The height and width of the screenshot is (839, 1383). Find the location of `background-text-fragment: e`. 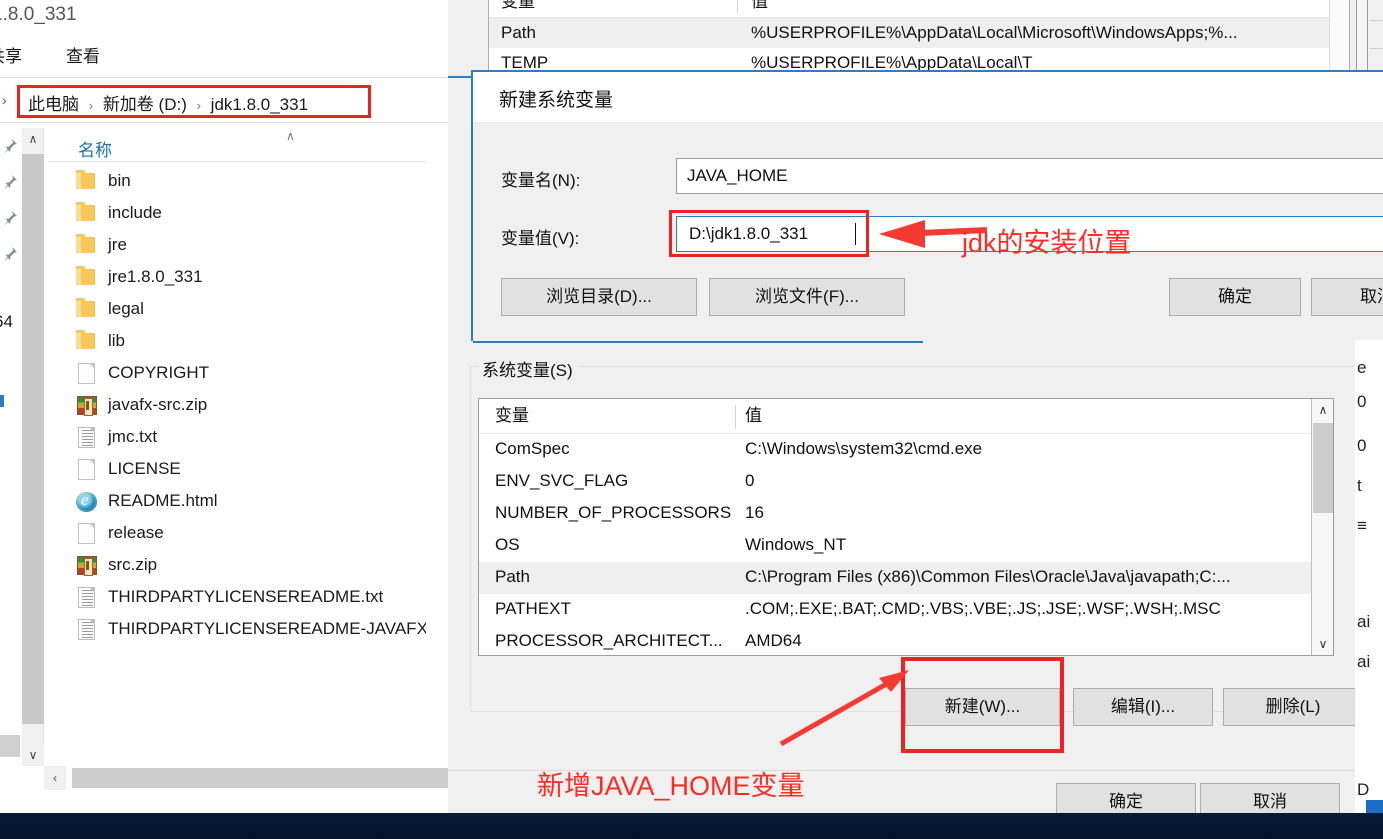

background-text-fragment: e is located at coordinates (1362, 367).